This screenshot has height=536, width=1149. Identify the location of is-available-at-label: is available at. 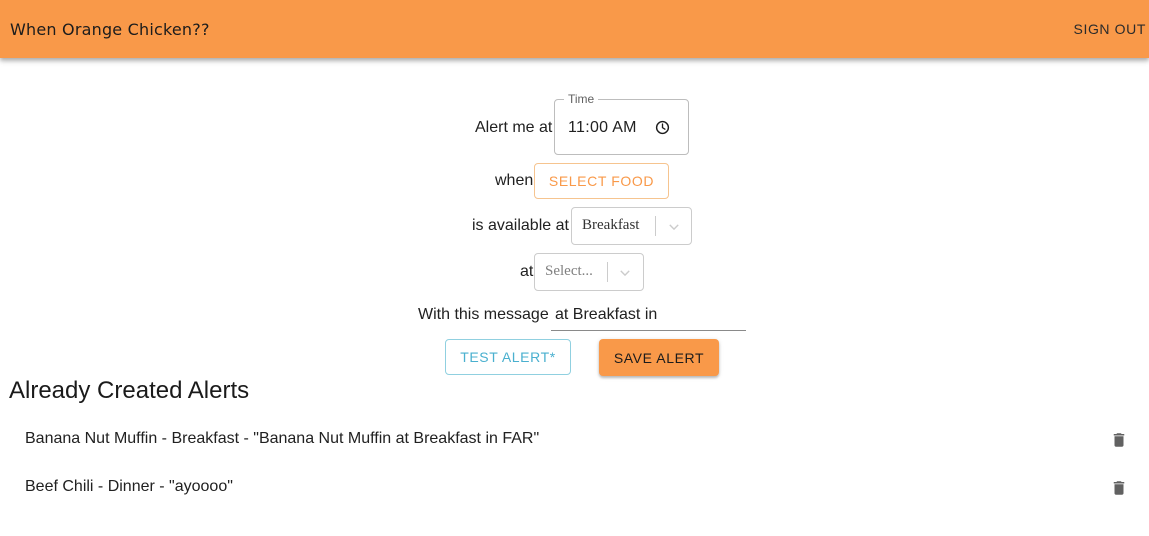
(520, 225).